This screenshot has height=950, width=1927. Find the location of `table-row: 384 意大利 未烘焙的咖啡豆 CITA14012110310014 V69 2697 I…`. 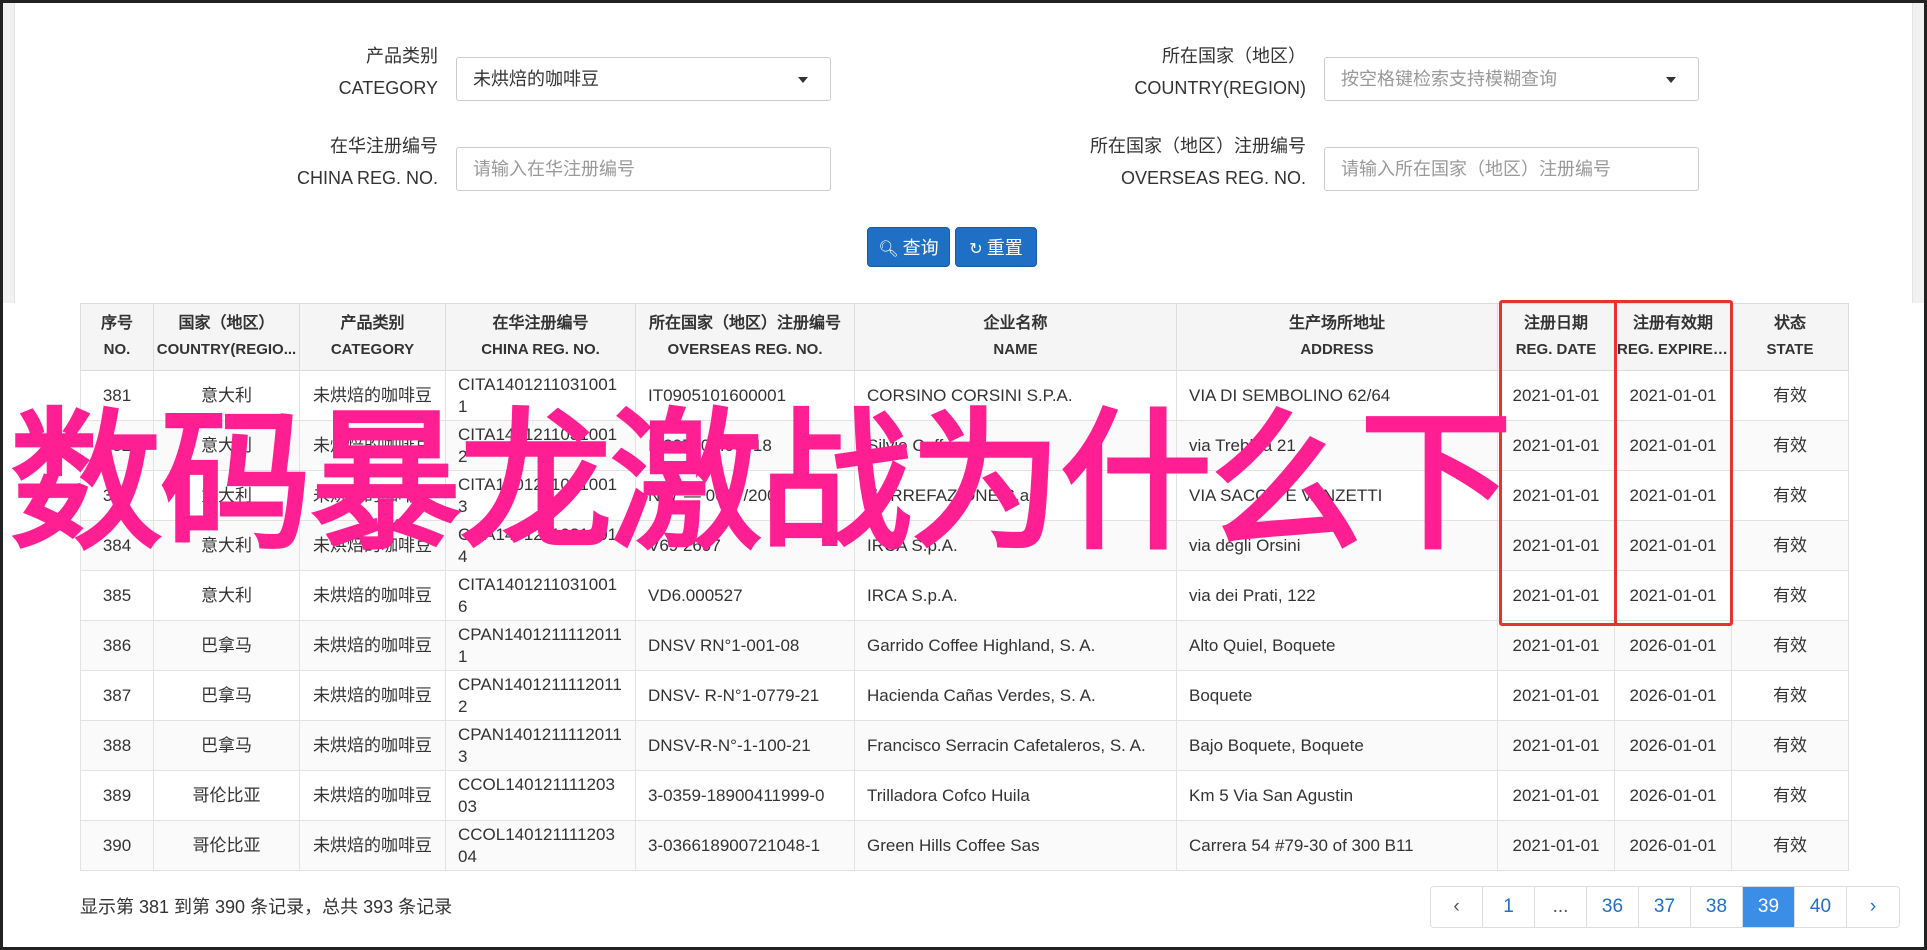

table-row: 384 意大利 未烘焙的咖啡豆 CITA14012110310014 V69 2697 I… is located at coordinates (964, 545).